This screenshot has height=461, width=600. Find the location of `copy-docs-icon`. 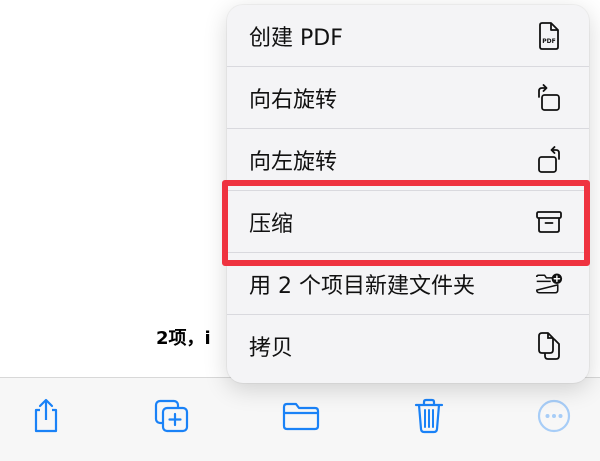

copy-docs-icon is located at coordinates (549, 346).